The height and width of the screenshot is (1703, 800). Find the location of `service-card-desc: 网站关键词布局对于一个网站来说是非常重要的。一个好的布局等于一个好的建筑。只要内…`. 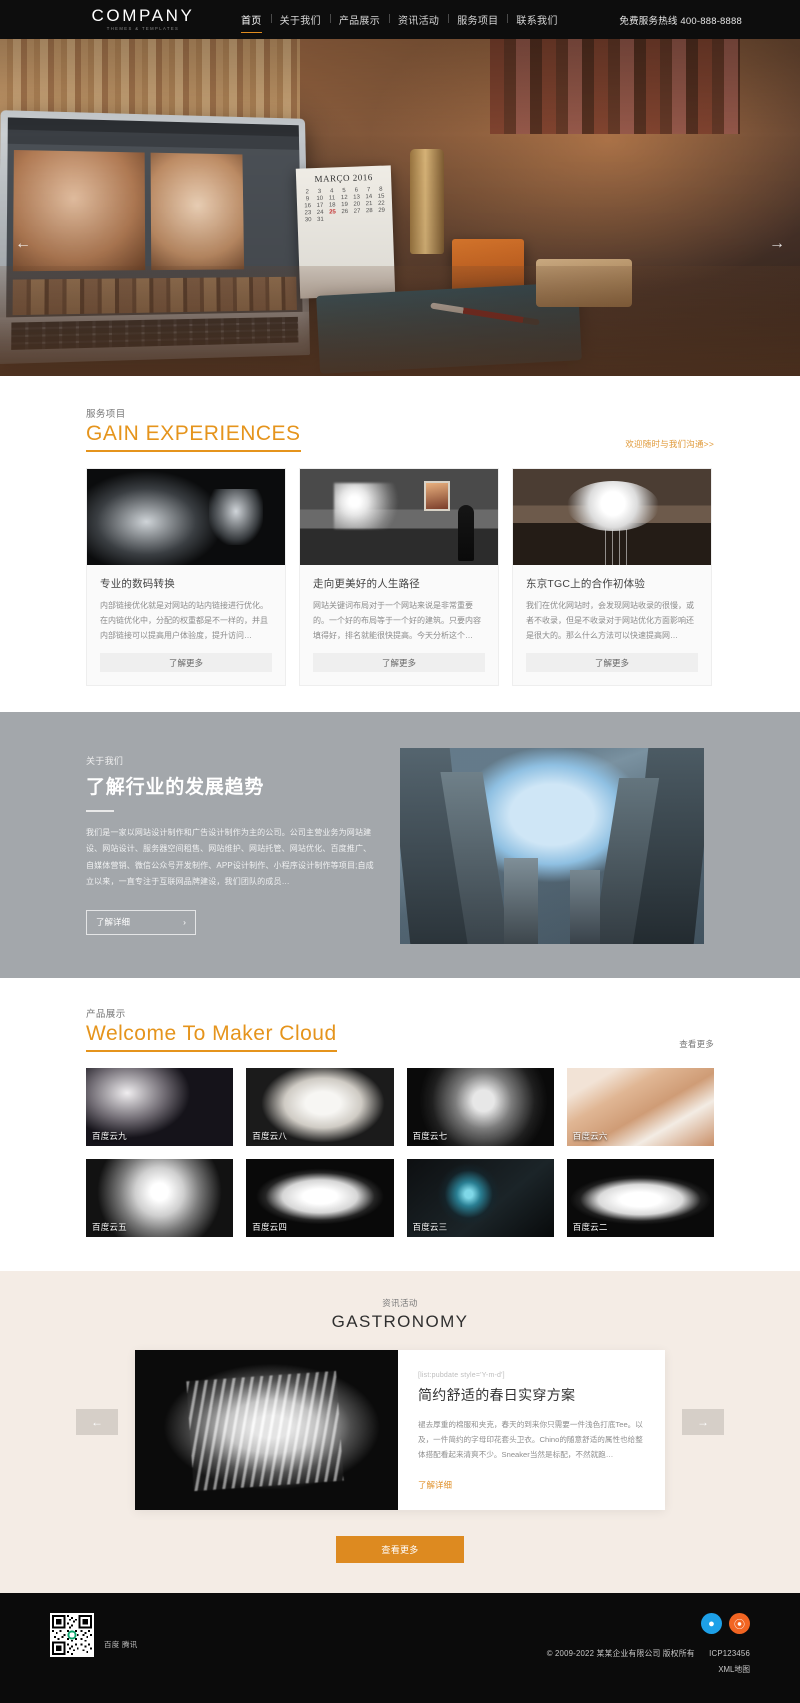

service-card-desc: 网站关键词布局对于一个网站来说是非常重要的。一个好的布局等于一个好的建筑。只要内… is located at coordinates (397, 620).